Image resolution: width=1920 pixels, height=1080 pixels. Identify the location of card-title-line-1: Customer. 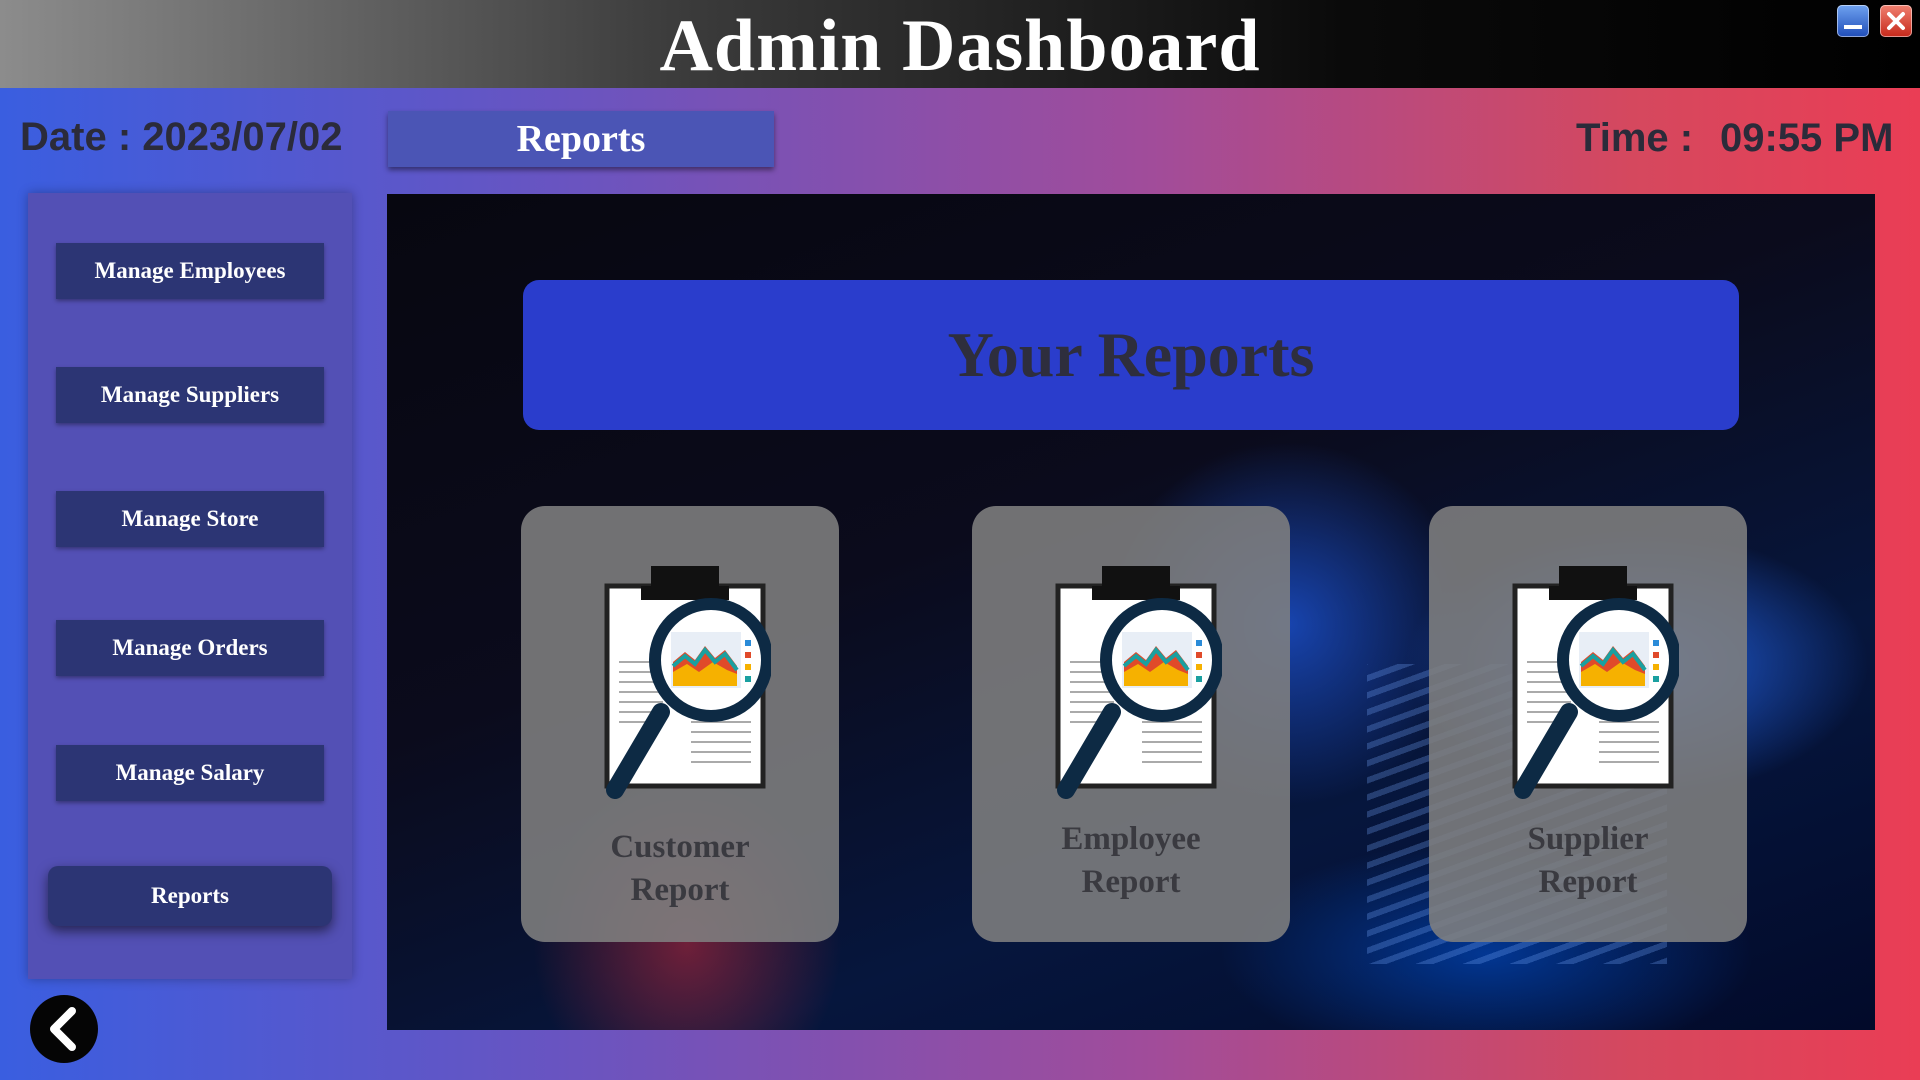
(680, 847).